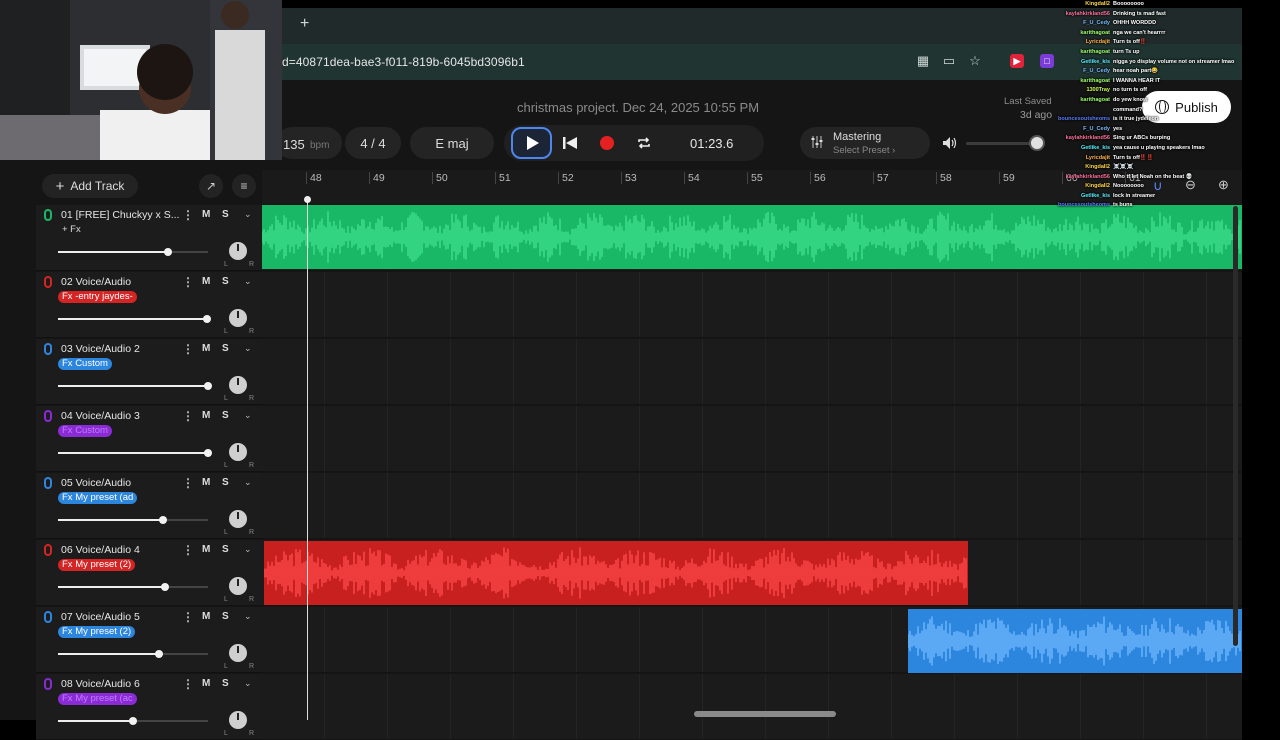 Image resolution: width=1280 pixels, height=740 pixels. What do you see at coordinates (97, 699) in the screenshot?
I see `fx-badge: Fx My preset (ac` at bounding box center [97, 699].